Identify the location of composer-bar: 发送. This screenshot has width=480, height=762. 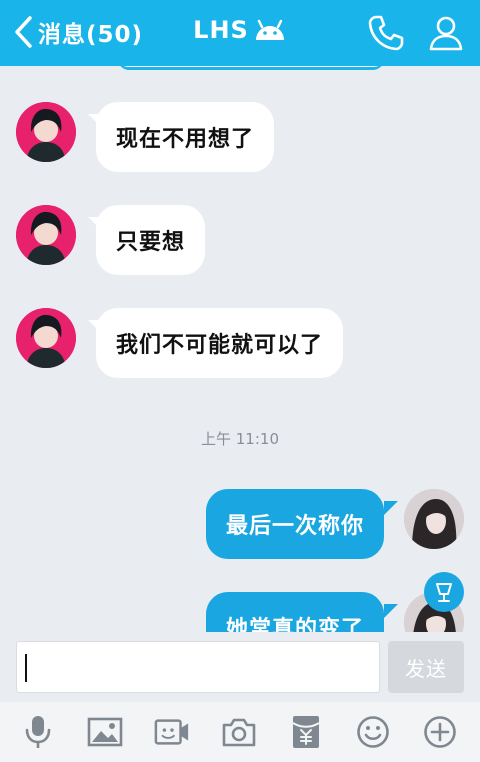
(240, 667).